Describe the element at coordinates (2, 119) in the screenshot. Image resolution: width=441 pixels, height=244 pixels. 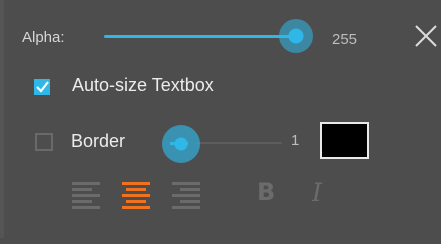
I see `panel-edge` at that location.